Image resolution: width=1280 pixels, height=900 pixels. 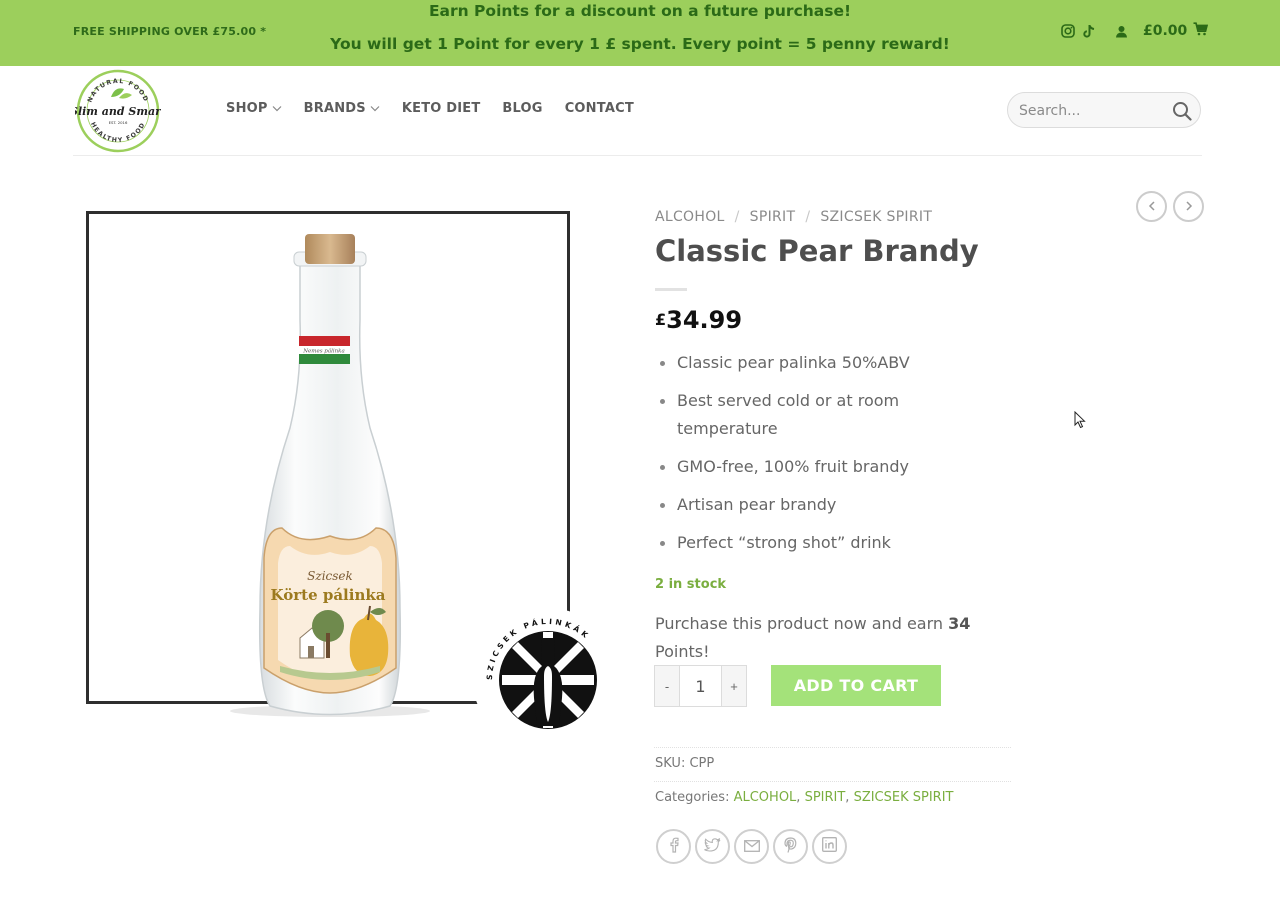 I want to click on breadcrumb-szicsek-spirit: SZICSEK SPIRIT, so click(x=876, y=217).